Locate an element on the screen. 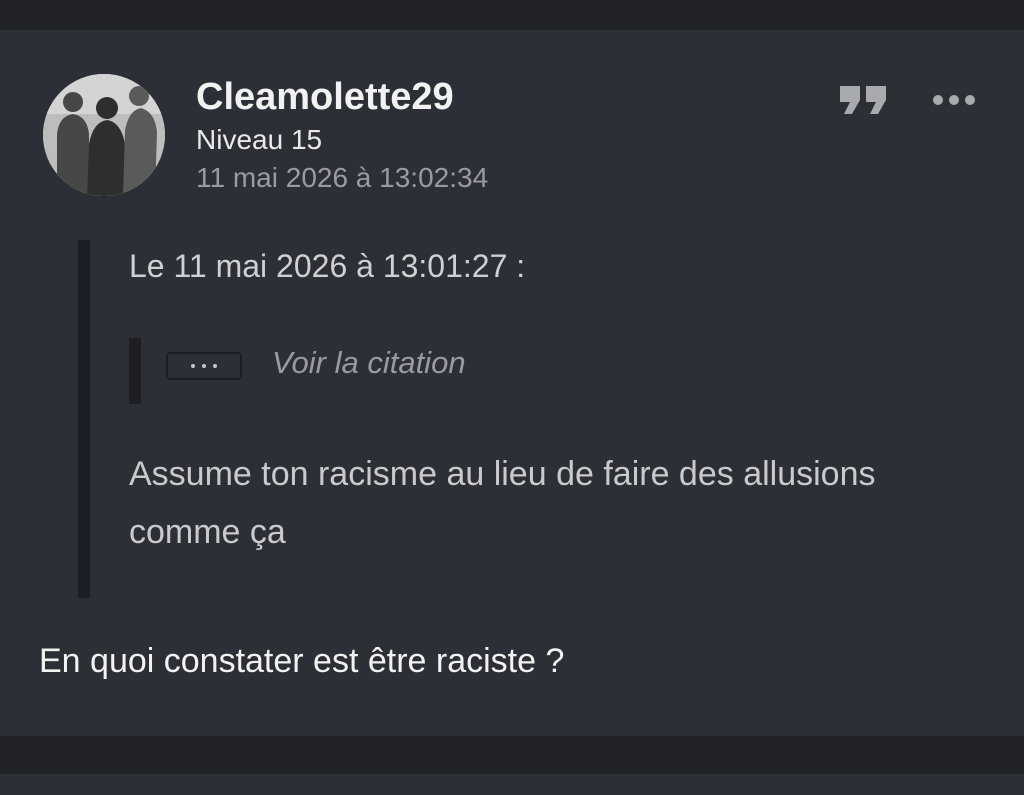 The image size is (1024, 795). quote-header: Le 11 mai 2026 à 13:01:27 : is located at coordinates (327, 266).